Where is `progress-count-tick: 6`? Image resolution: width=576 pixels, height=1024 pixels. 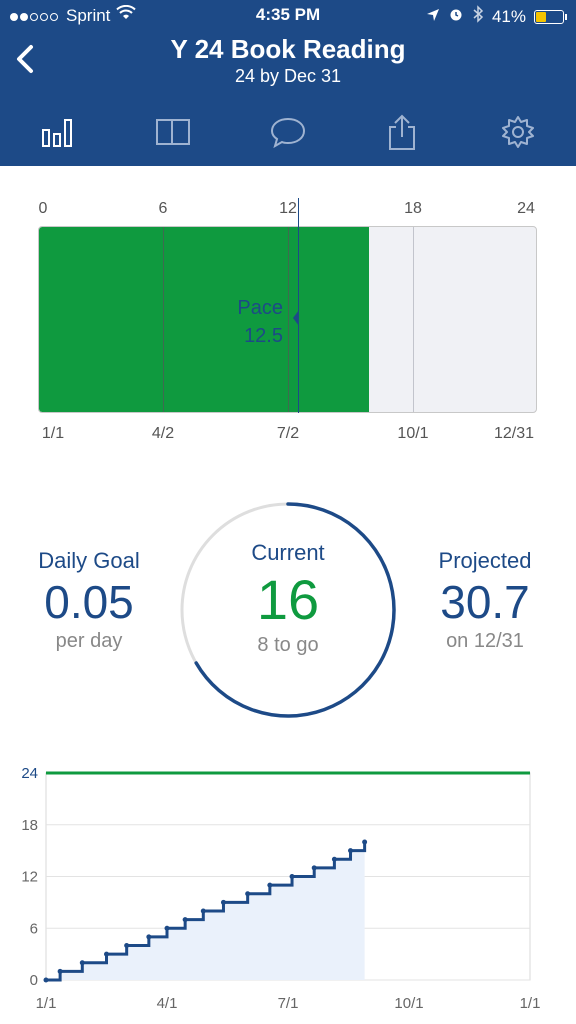 progress-count-tick: 6 is located at coordinates (163, 208).